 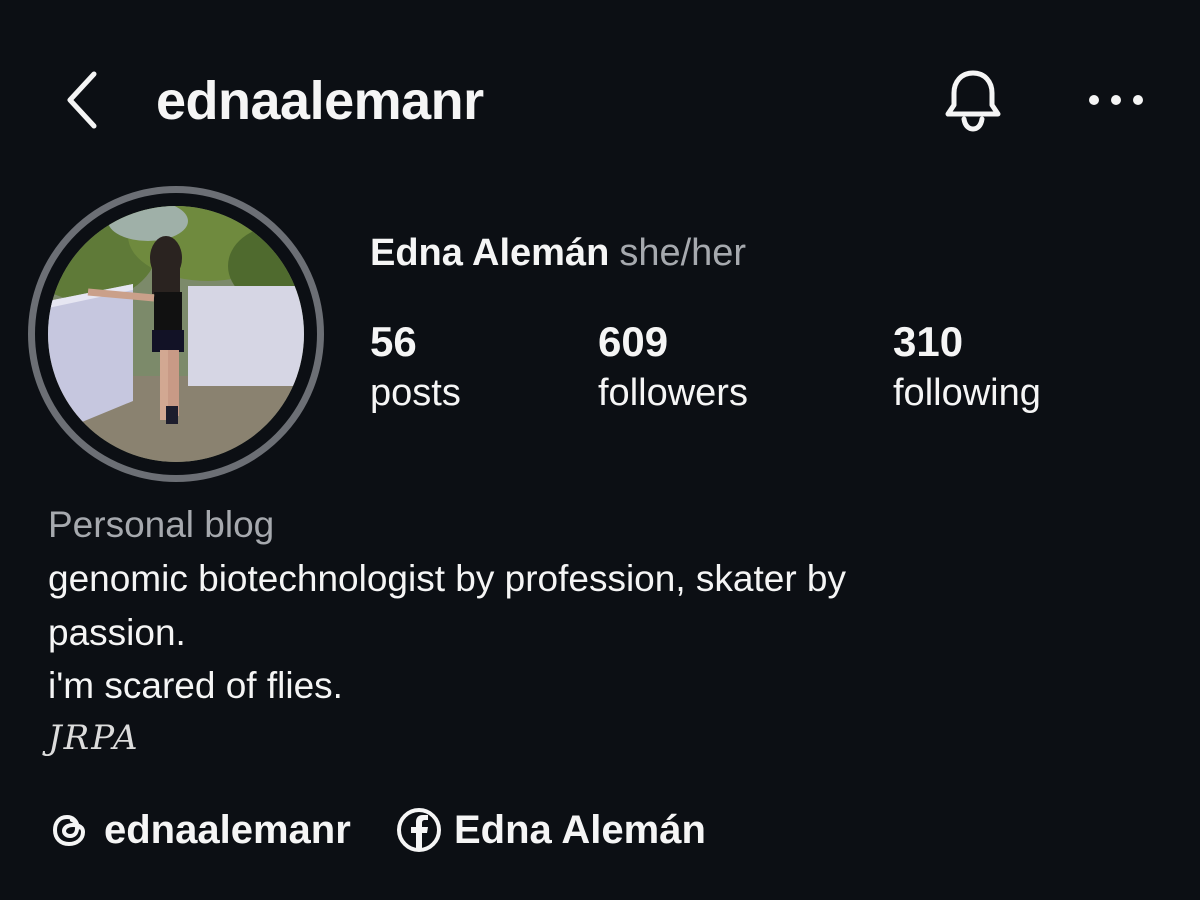 I want to click on following-label: following, so click(x=967, y=393).